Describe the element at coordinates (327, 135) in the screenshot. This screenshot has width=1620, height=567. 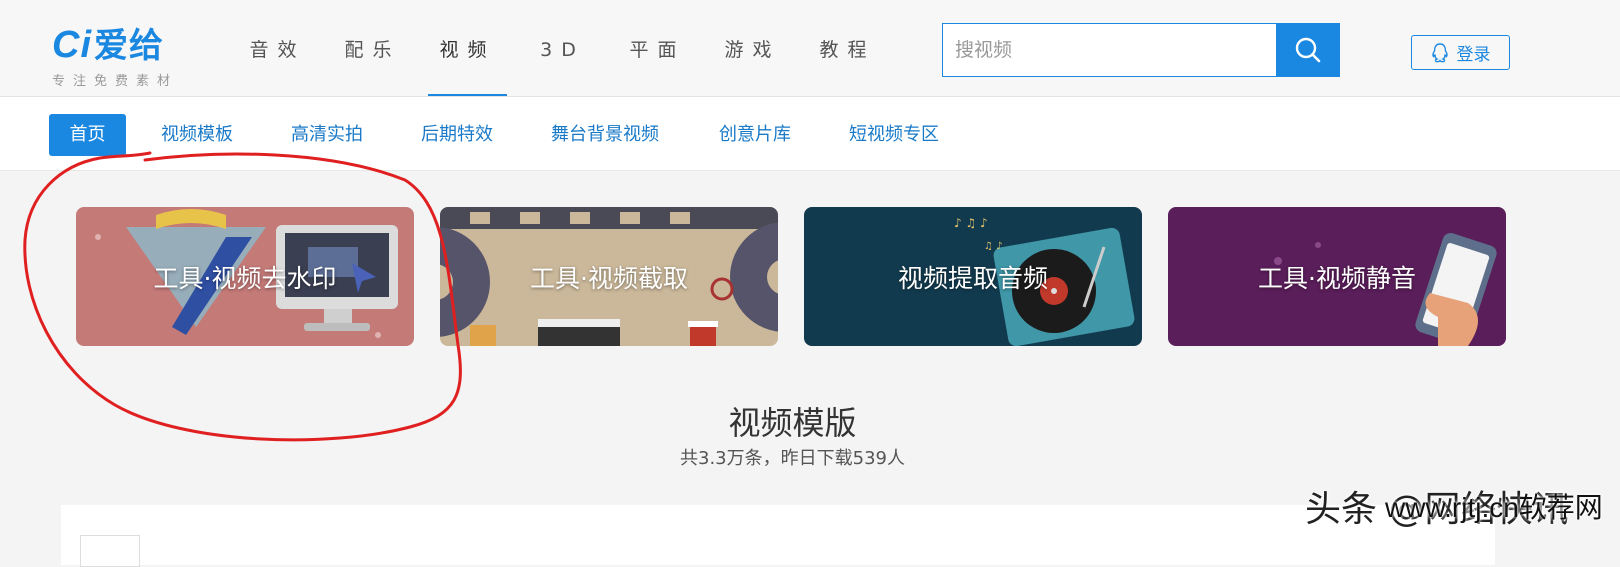
I see `subnav-item-hd-footage: 高清实拍` at that location.